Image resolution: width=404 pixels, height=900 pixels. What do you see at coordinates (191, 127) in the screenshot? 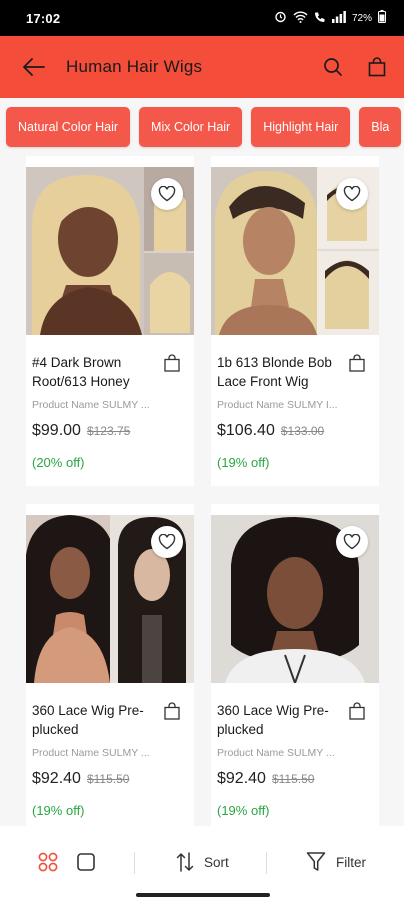
I see `chip-mix-color-hair: Mix Color Hair` at bounding box center [191, 127].